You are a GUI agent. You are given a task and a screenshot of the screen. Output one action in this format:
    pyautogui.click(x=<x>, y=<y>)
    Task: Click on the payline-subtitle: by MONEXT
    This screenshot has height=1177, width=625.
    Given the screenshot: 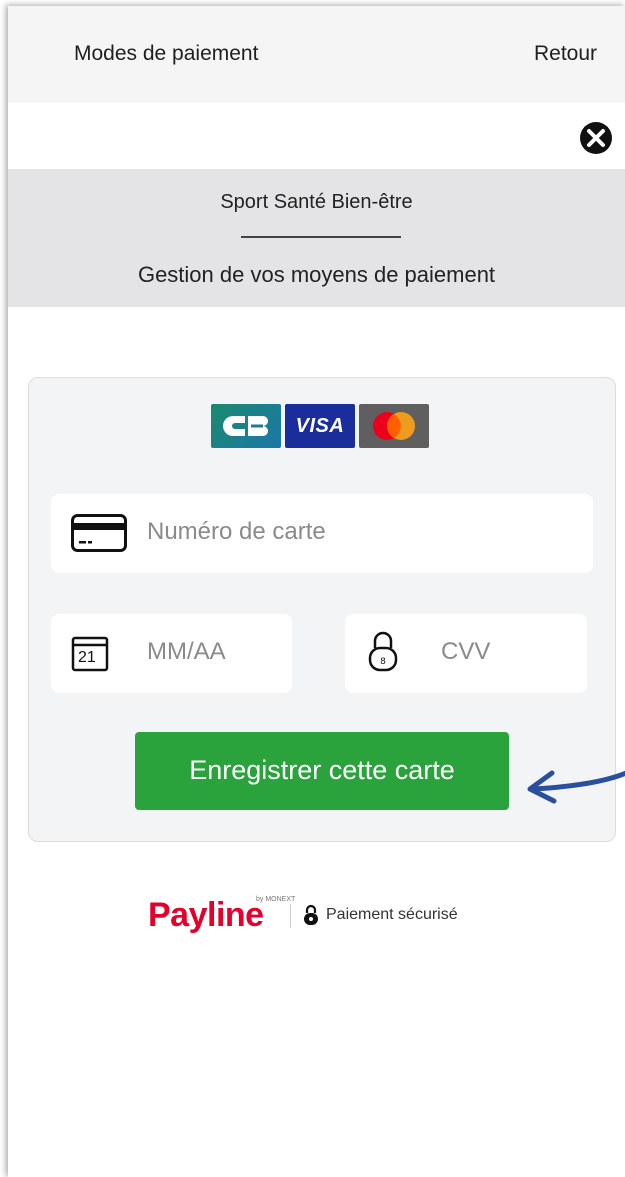 What is the action you would take?
    pyautogui.click(x=276, y=899)
    